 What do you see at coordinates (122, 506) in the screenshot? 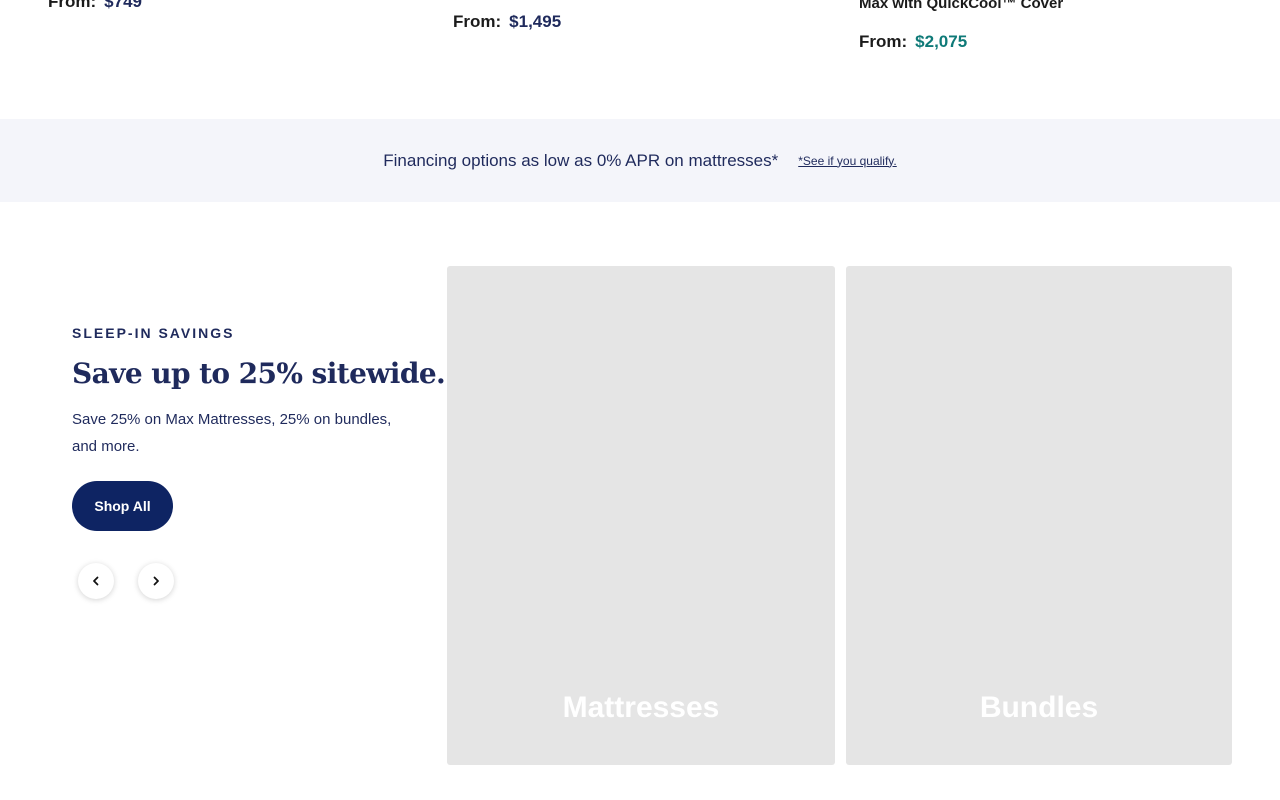
I see `shop-all-button: Shop All` at bounding box center [122, 506].